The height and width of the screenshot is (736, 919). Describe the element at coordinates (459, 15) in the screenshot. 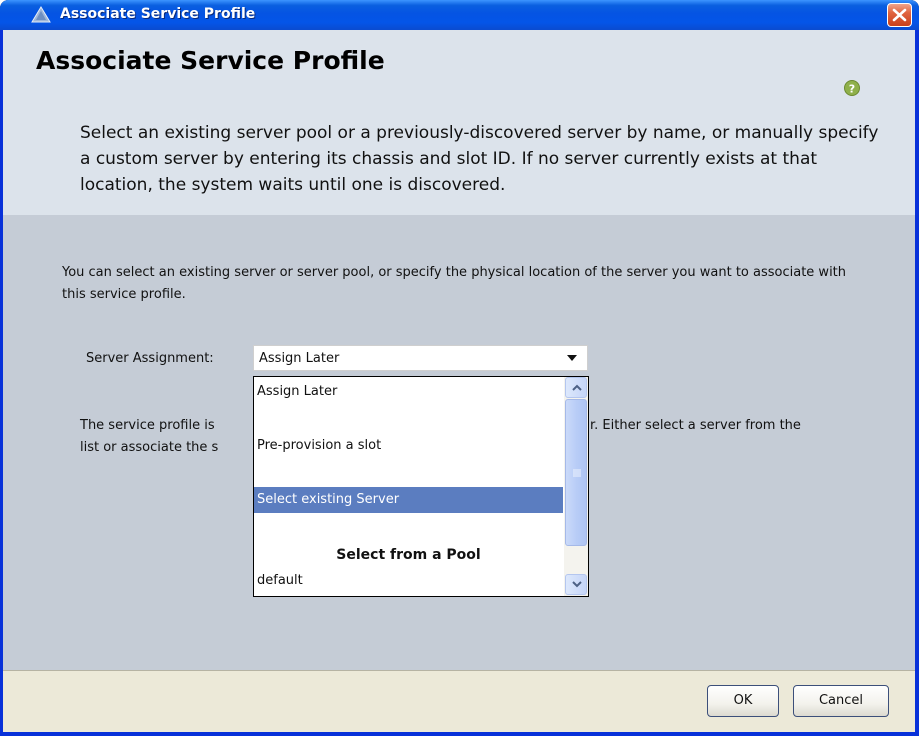

I see `title-bar: Associate Service Profile` at that location.